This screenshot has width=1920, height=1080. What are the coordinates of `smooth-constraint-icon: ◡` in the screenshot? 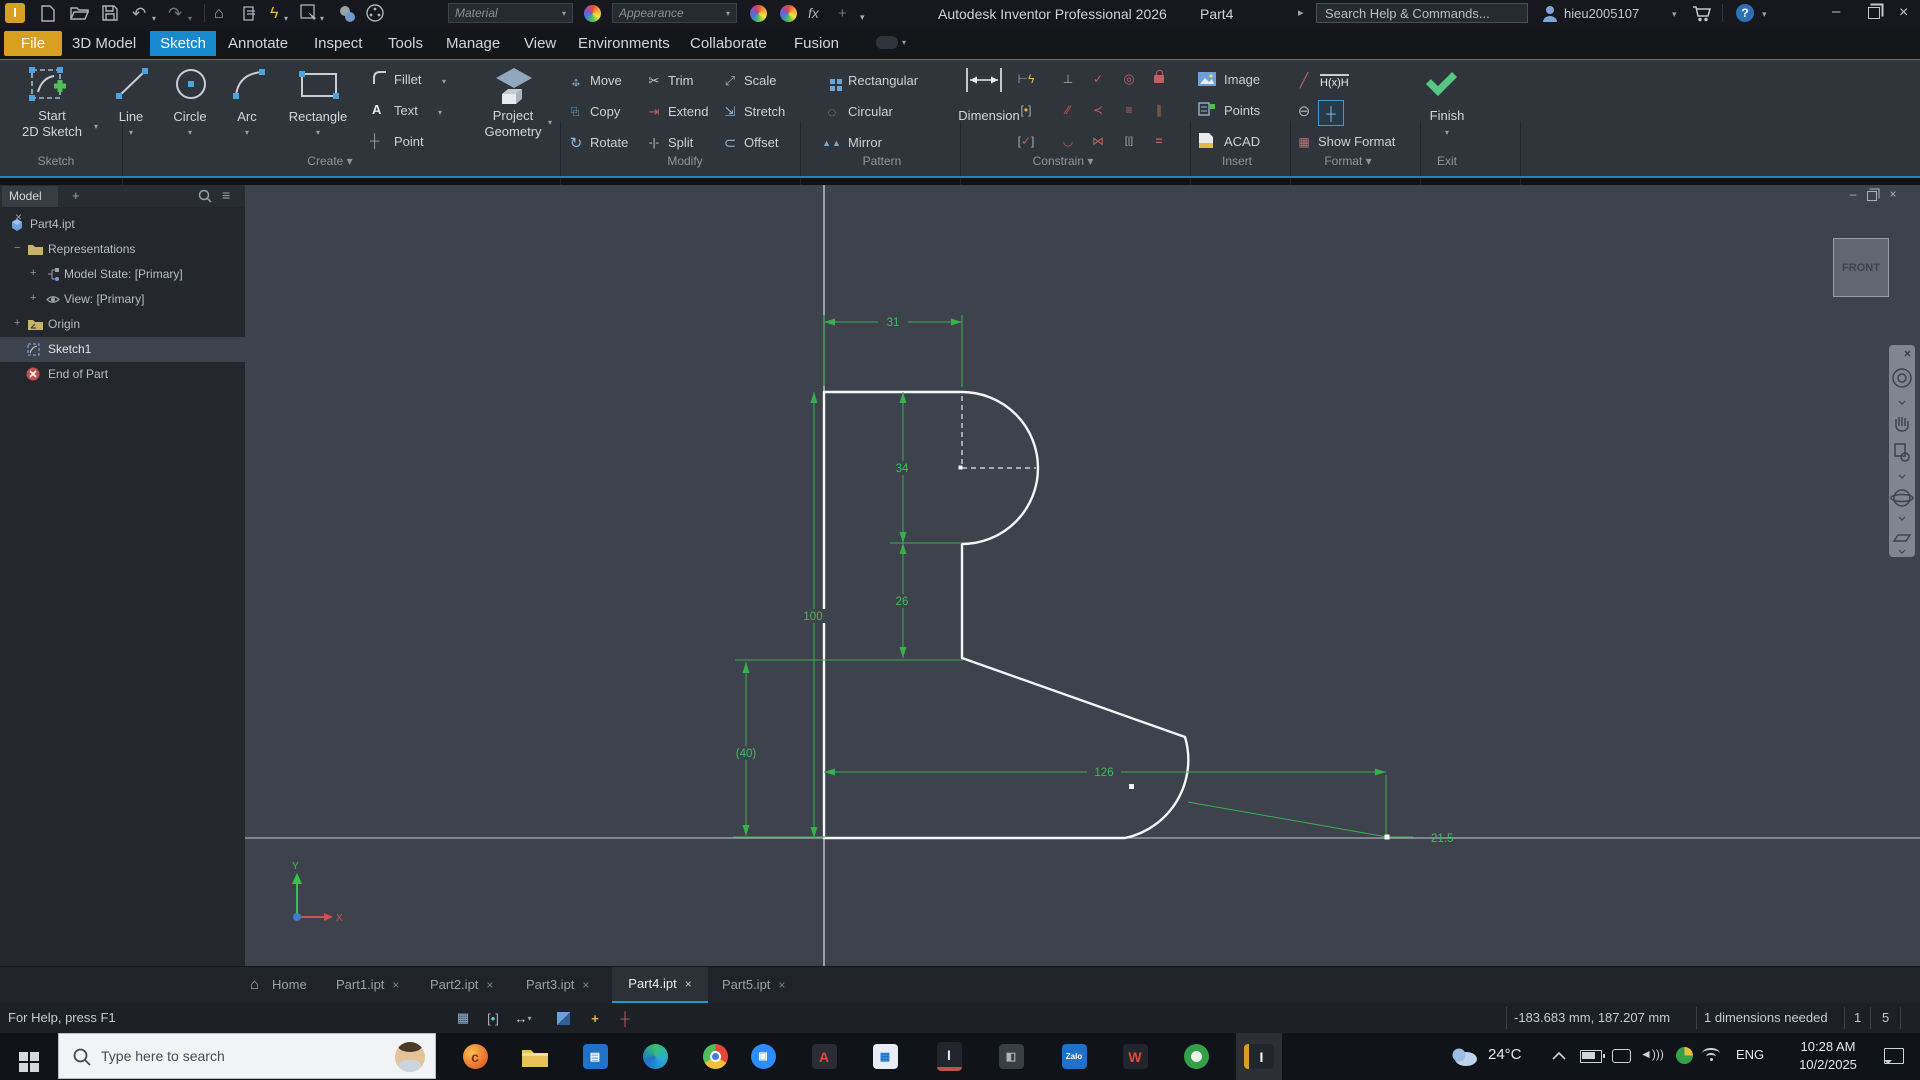 It's located at (1068, 141).